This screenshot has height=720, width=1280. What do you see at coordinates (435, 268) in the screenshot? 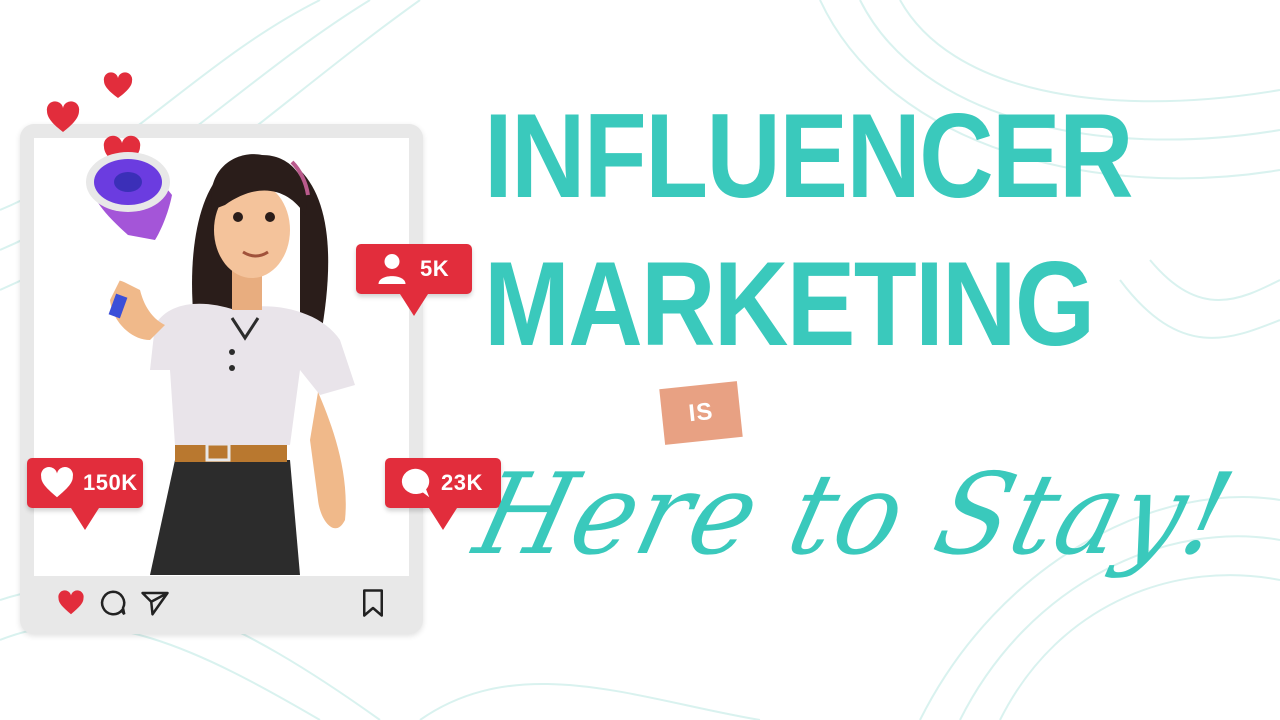
I see `followers-count: 5K` at bounding box center [435, 268].